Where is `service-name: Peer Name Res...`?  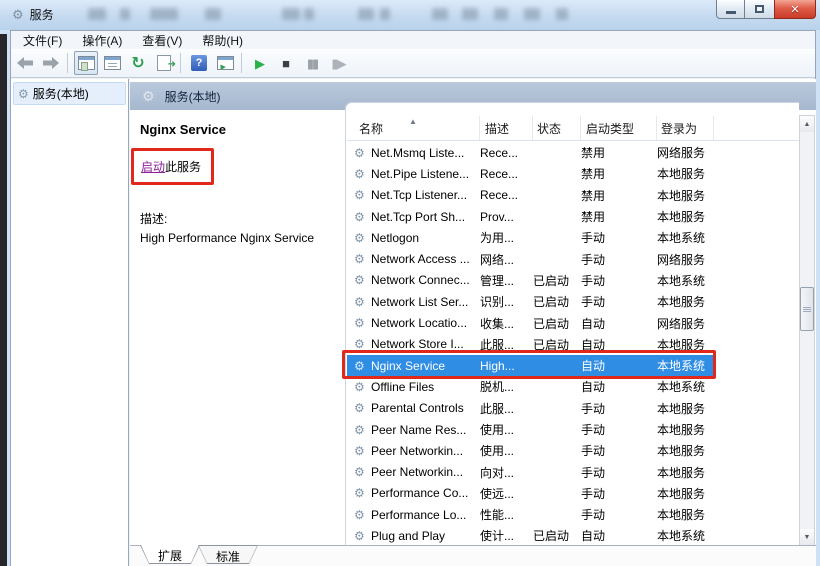 service-name: Peer Name Res... is located at coordinates (419, 429).